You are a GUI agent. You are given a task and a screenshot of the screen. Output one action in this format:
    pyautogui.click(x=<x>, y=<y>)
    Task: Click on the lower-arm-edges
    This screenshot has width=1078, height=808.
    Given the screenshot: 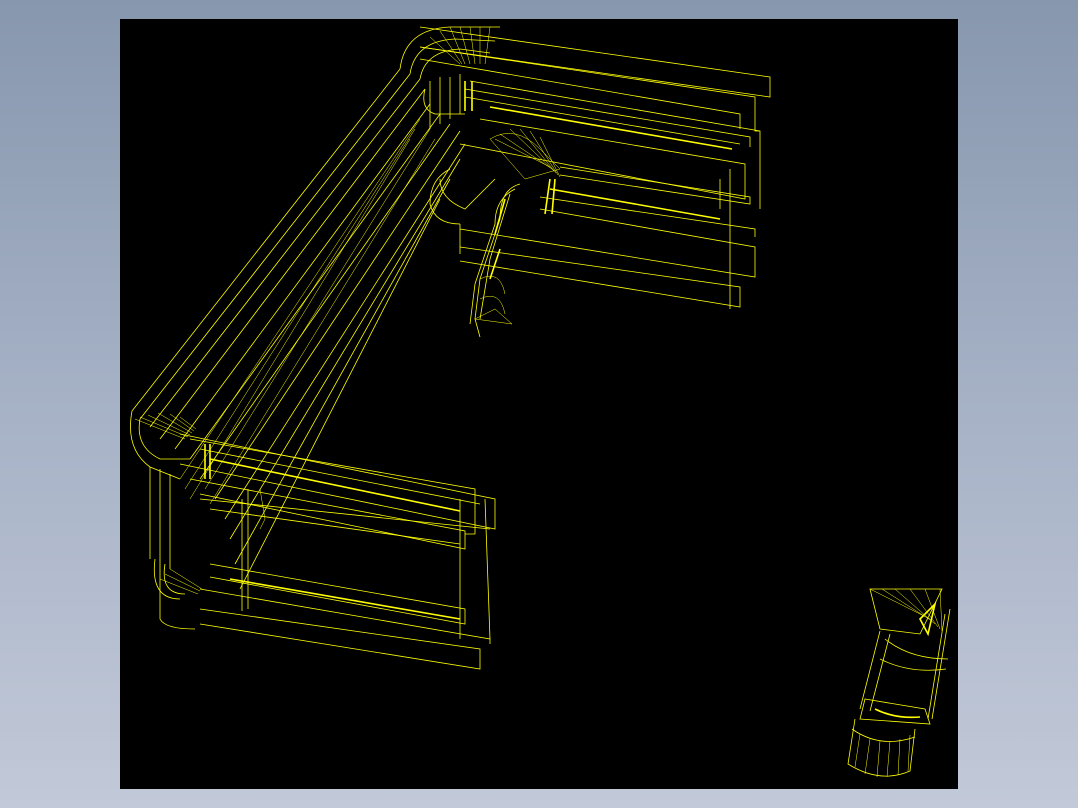 What is the action you would take?
    pyautogui.click(x=337, y=551)
    